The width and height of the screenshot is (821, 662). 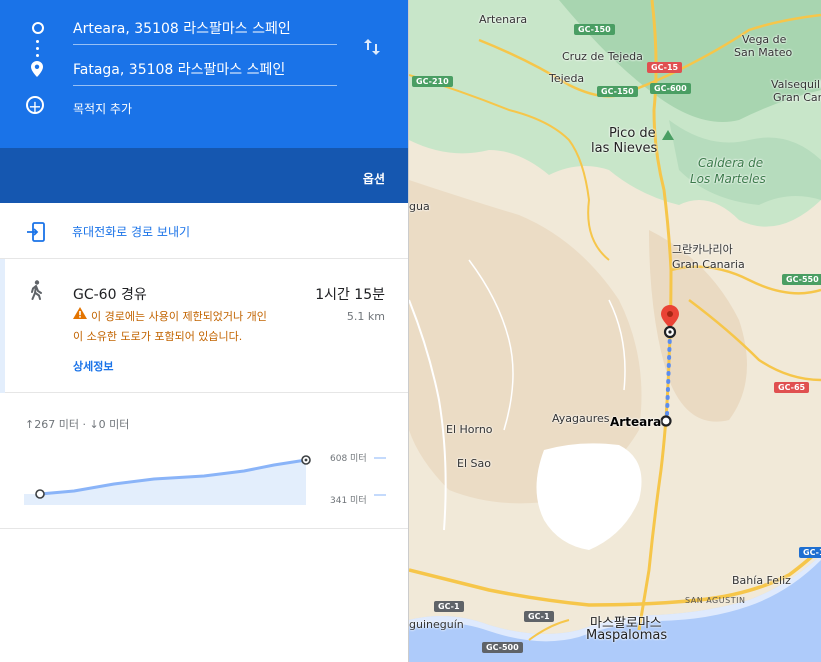 What do you see at coordinates (636, 422) in the screenshot?
I see `origin-place-label: Arteara` at bounding box center [636, 422].